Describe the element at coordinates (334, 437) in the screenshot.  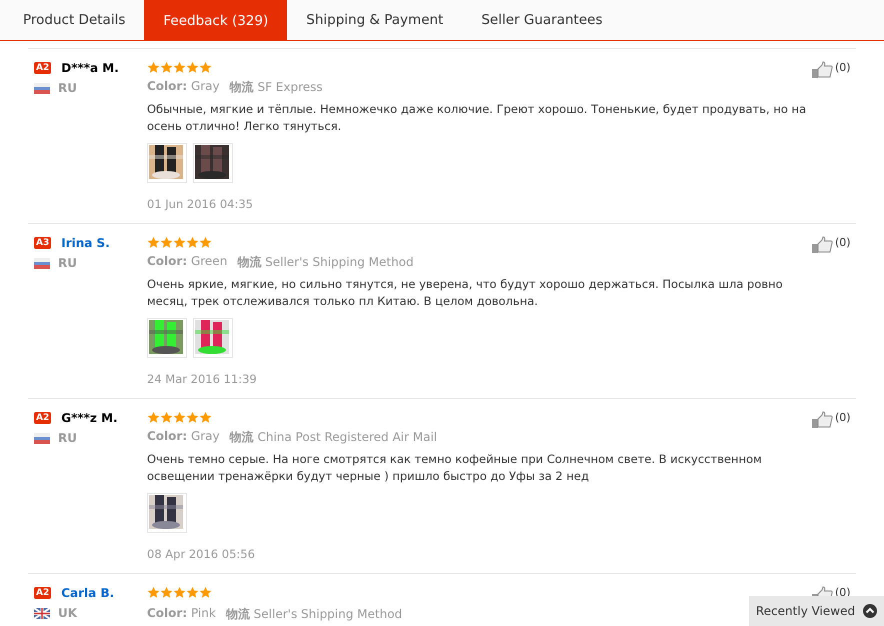
I see `shipping-info: 物流 China Post Registered Air Mail` at that location.